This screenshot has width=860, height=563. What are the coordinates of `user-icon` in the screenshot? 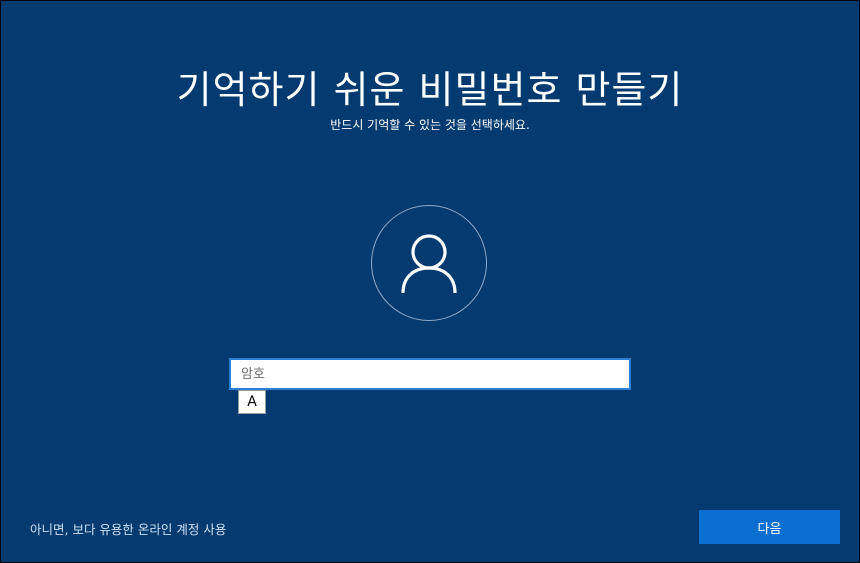 It's located at (429, 264).